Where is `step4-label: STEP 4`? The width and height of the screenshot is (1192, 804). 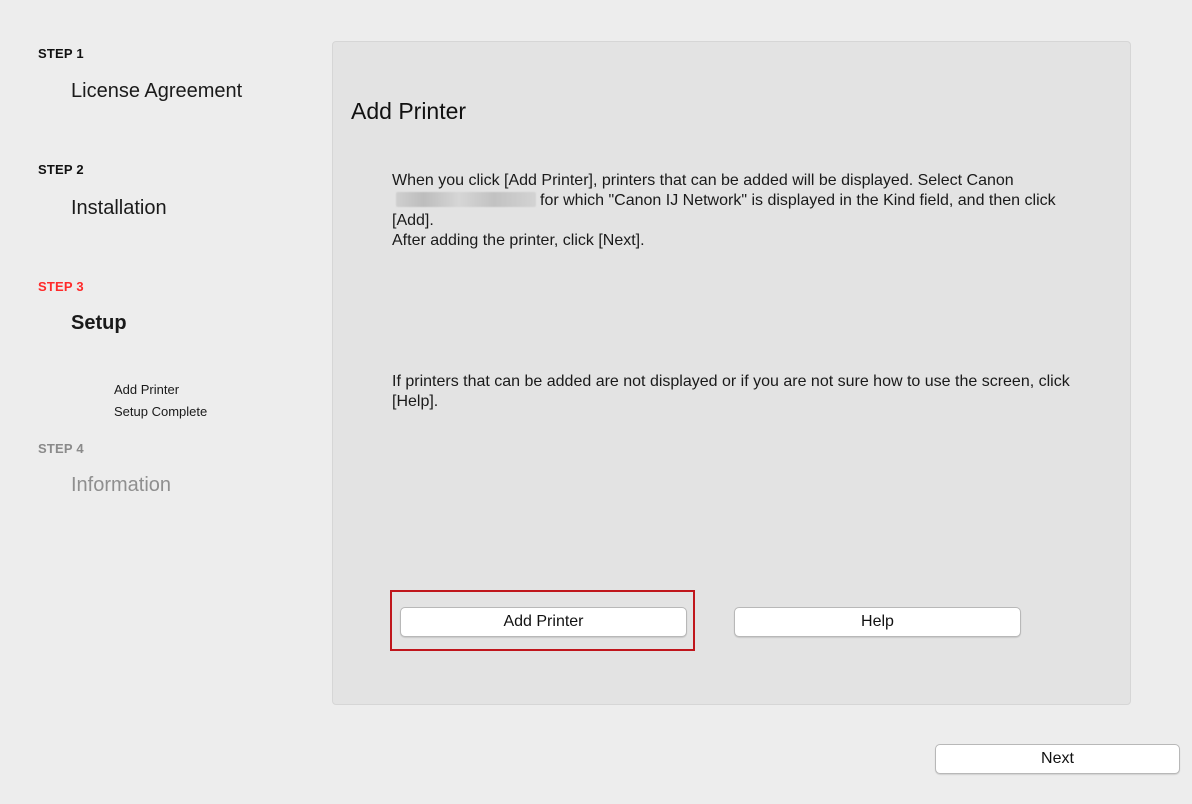
step4-label: STEP 4 is located at coordinates (61, 448).